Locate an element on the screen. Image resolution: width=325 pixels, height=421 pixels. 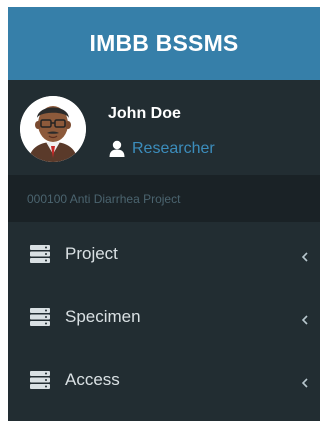
sidebar-item-access: Access is located at coordinates (164, 379).